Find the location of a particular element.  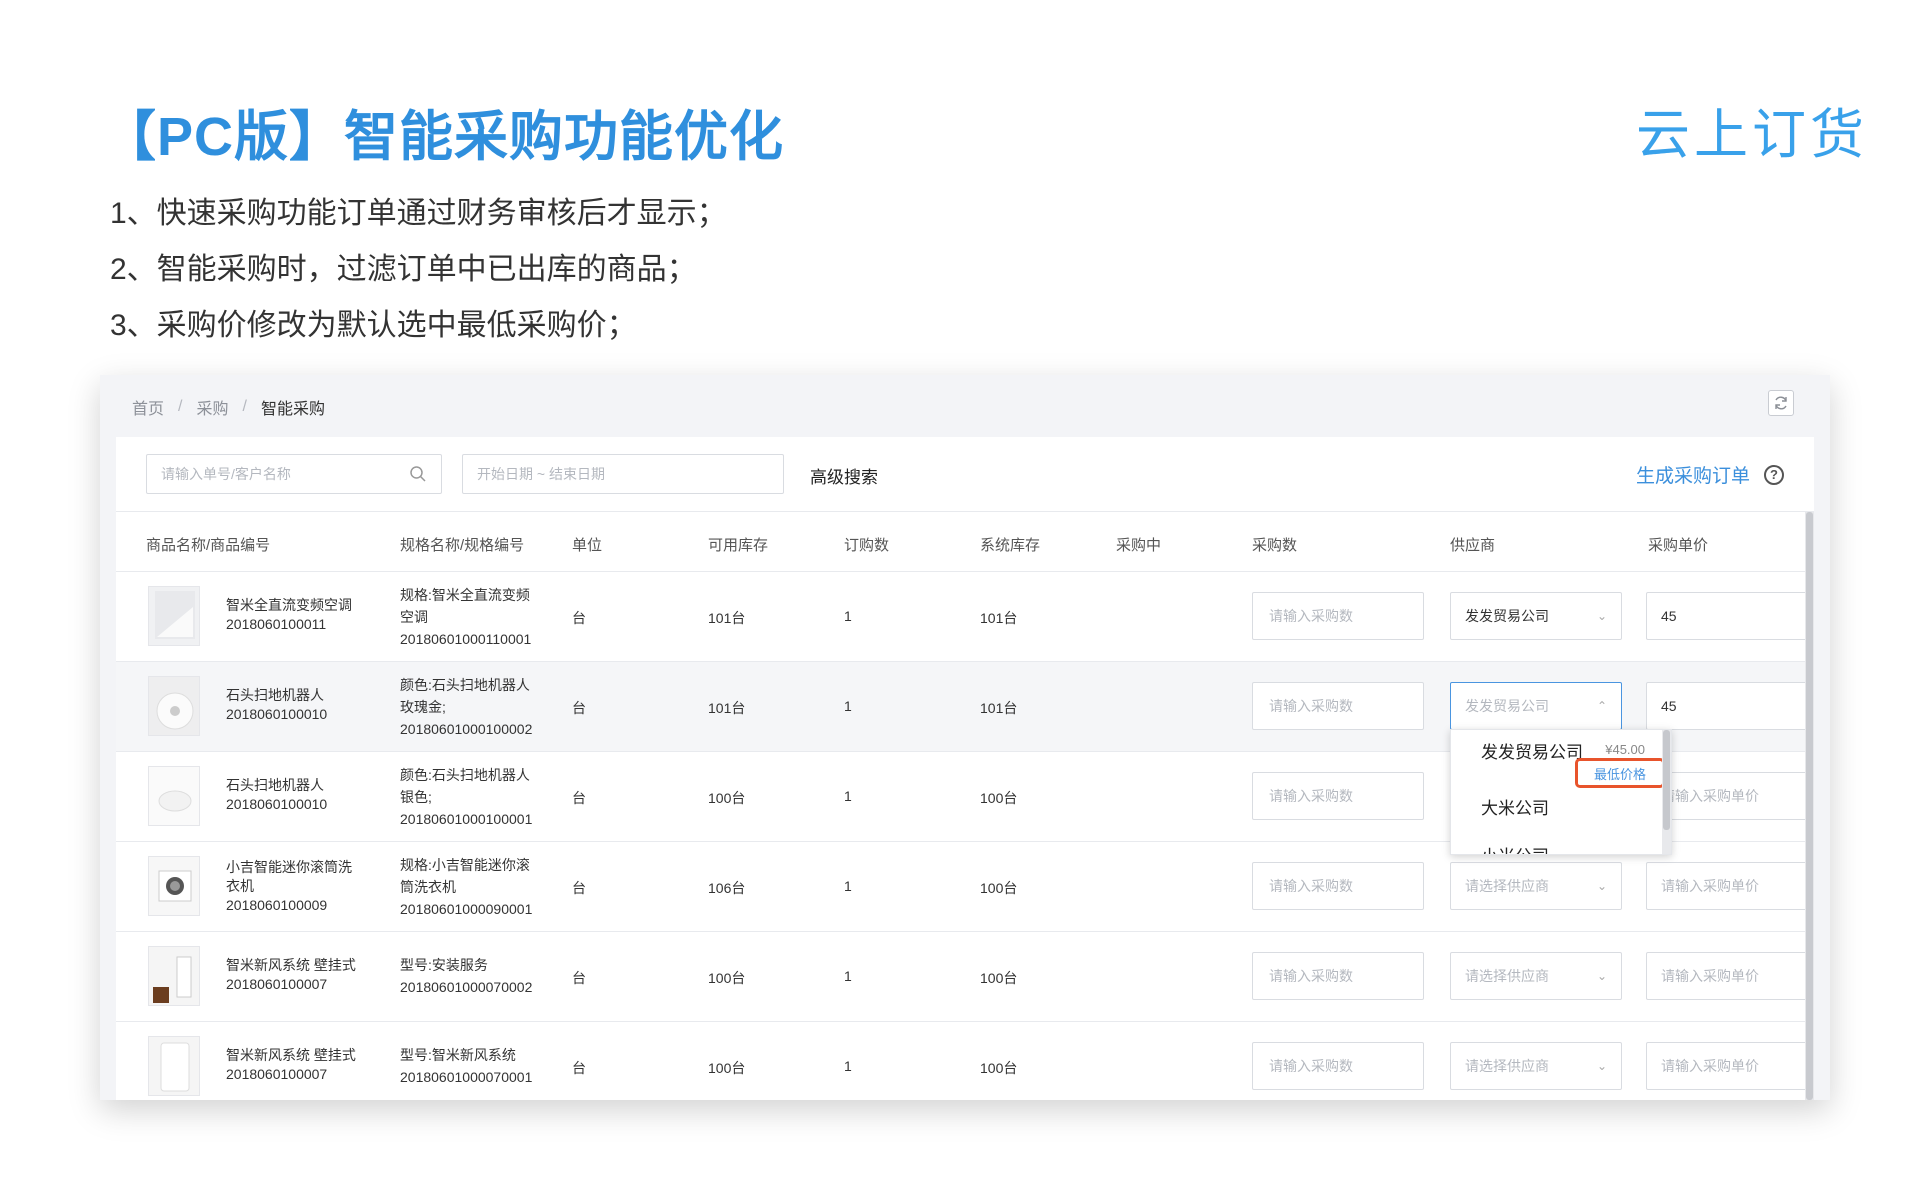

spec-line: 筒洗衣机 is located at coordinates (428, 887).